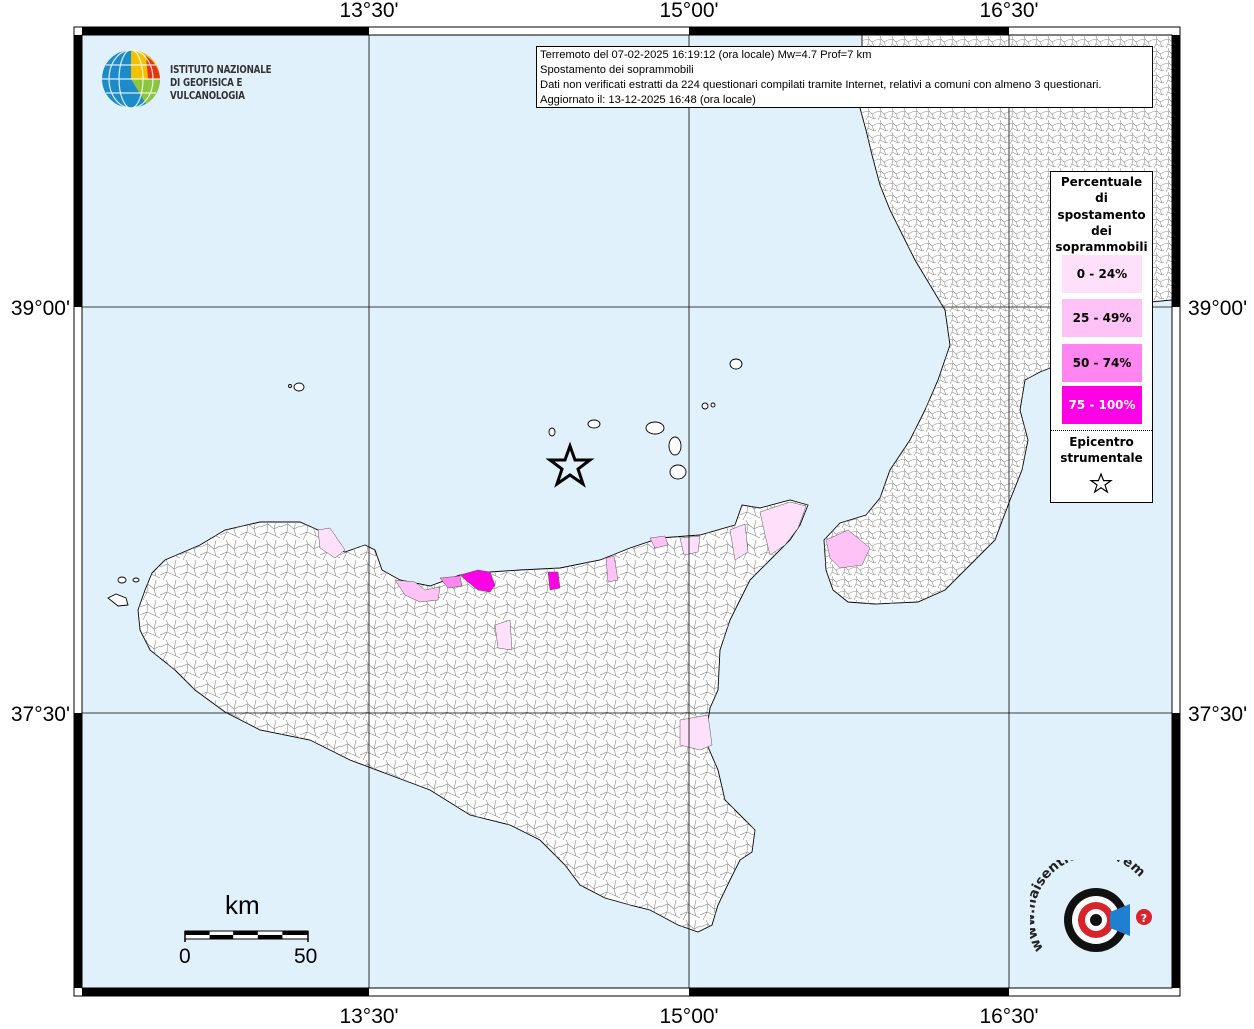  Describe the element at coordinates (306, 956) in the screenshot. I see `scale-end: 50` at that location.